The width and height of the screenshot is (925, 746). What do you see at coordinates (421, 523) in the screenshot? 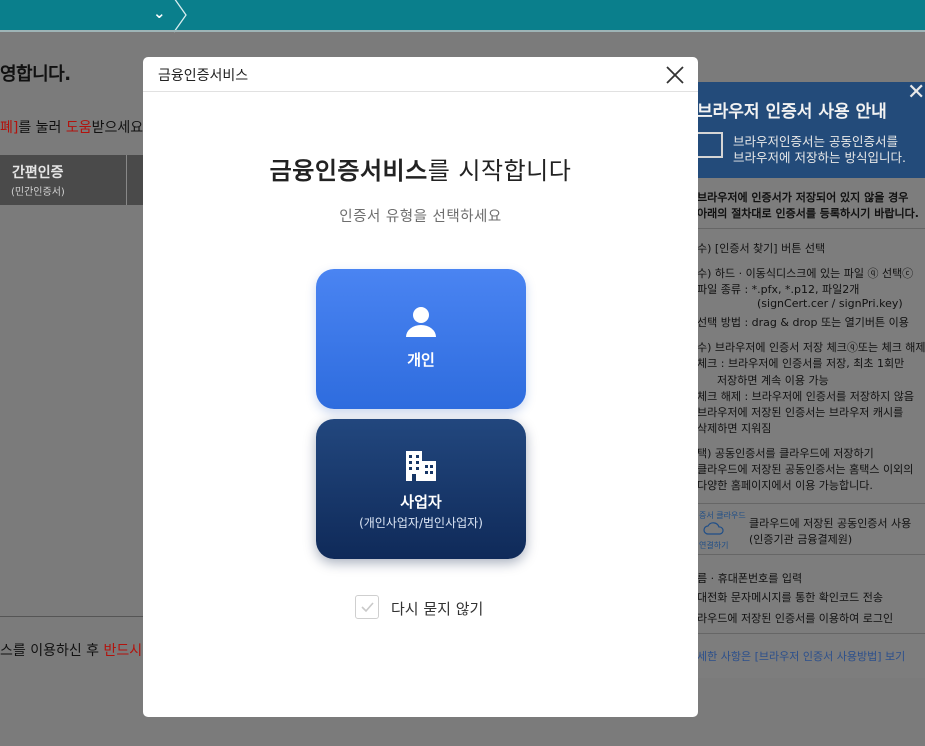
I see `business-option-sublabel: (개인사업자/법인사업자)` at bounding box center [421, 523].